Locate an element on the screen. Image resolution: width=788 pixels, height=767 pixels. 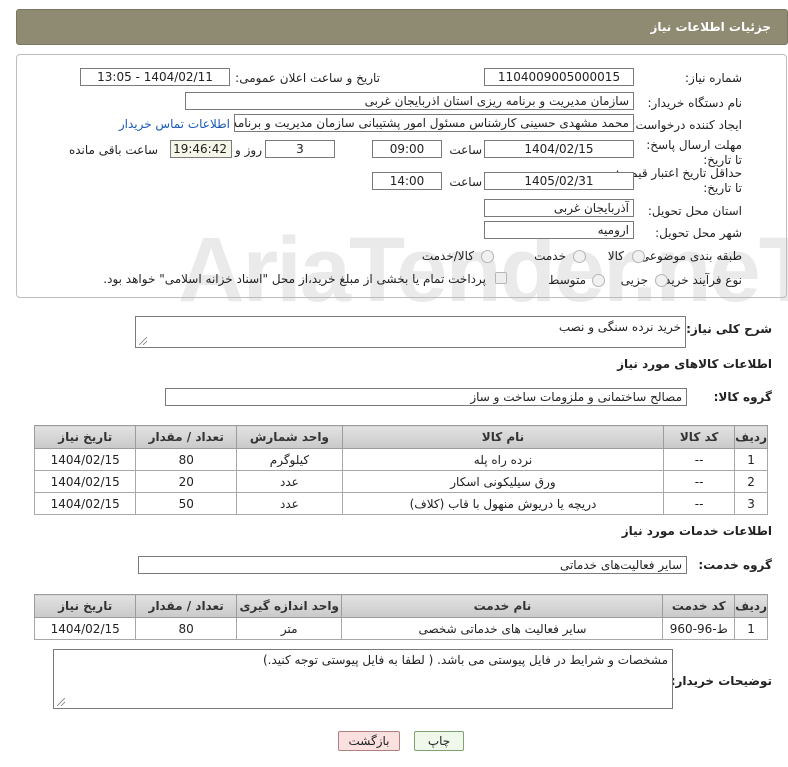
services-section-title: اطلاعات خدمات مورد نیاز is located at coordinates (696, 531).